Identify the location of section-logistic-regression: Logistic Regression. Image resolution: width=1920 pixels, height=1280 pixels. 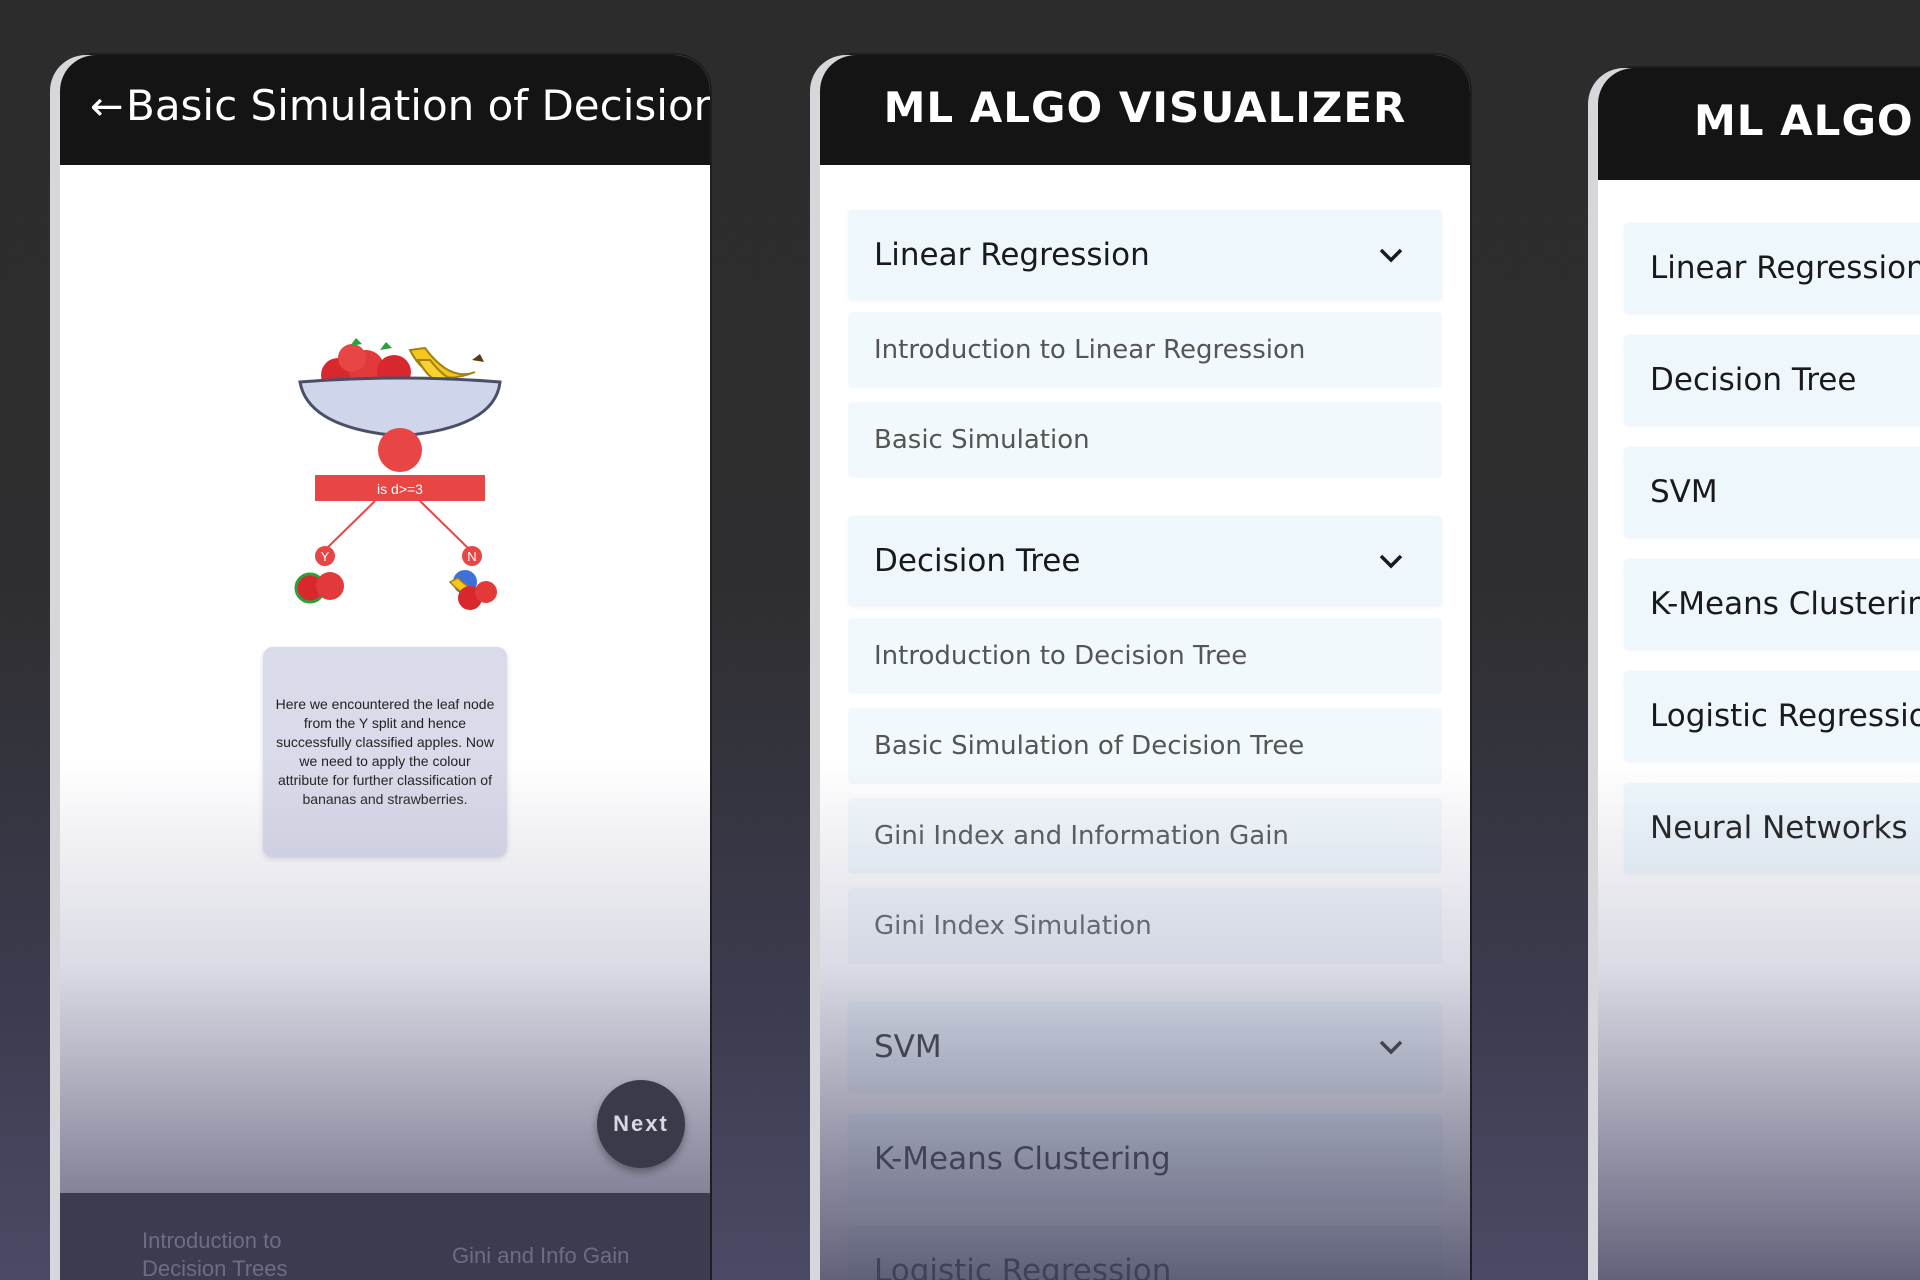
(1145, 1253).